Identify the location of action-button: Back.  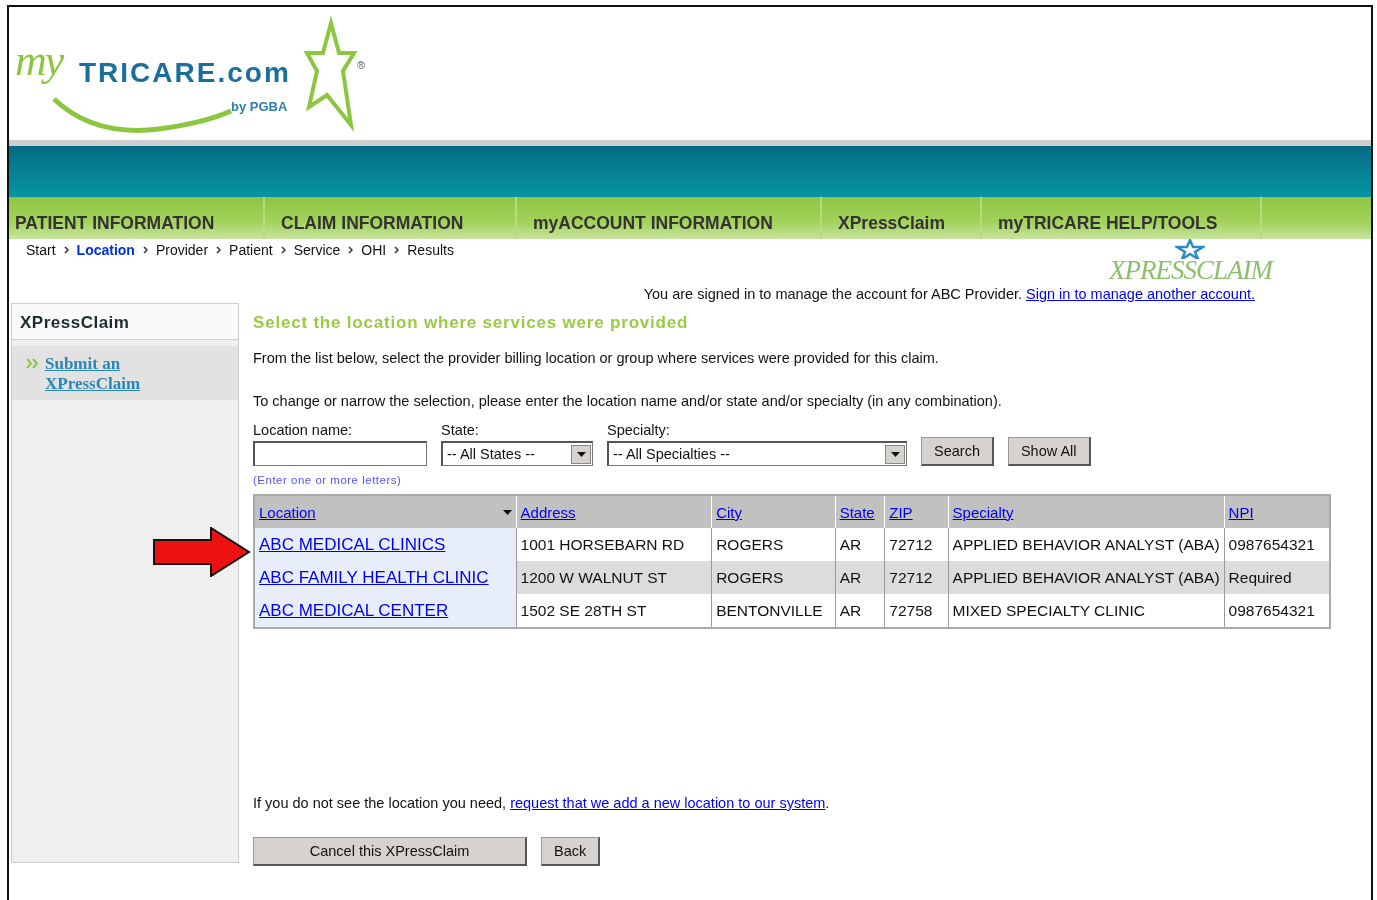
(571, 851).